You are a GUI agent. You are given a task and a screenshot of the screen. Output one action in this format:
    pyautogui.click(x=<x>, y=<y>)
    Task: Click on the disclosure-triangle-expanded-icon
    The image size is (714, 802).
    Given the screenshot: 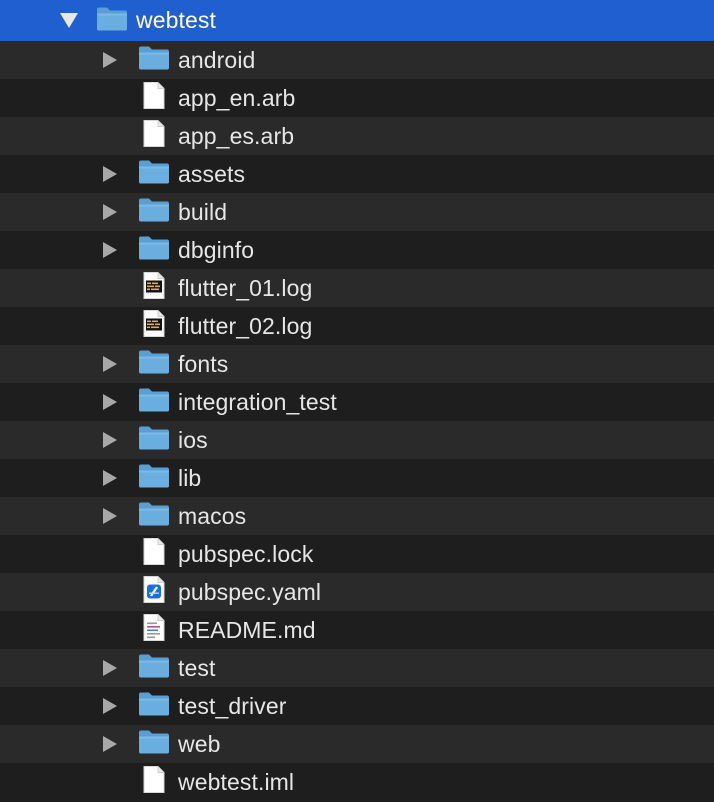 What is the action you would take?
    pyautogui.click(x=69, y=20)
    